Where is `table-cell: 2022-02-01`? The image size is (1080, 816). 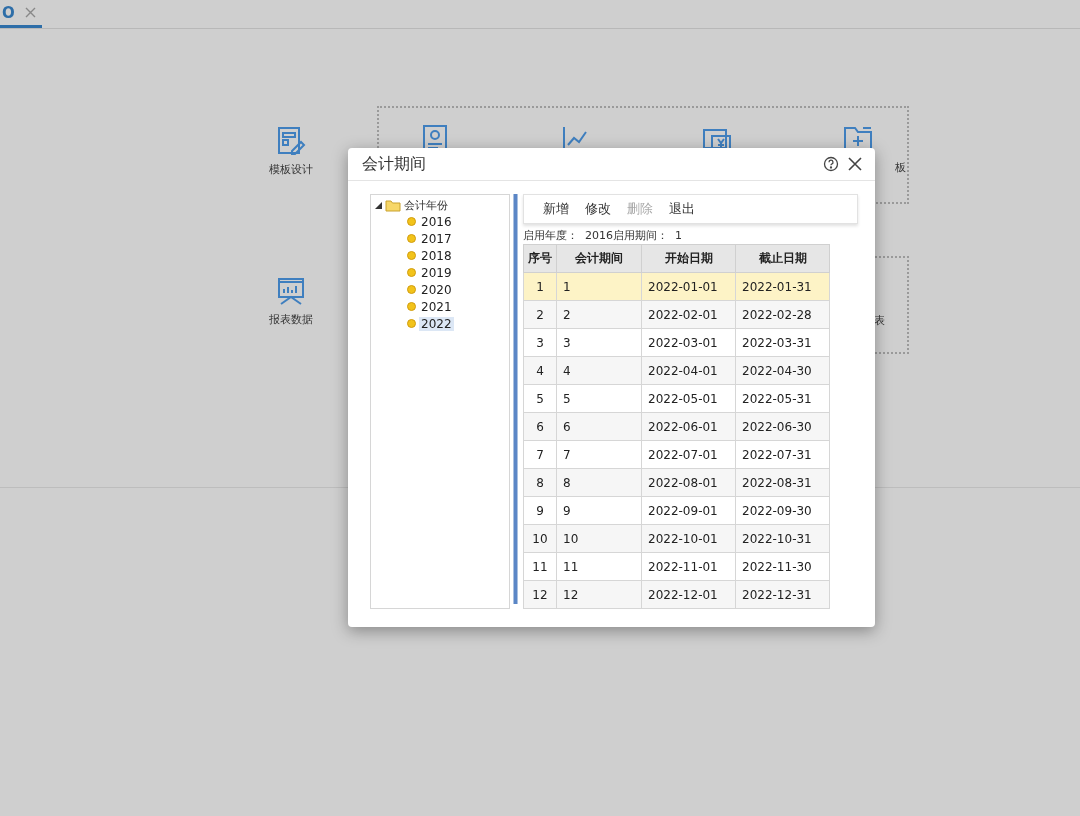
table-cell: 2022-02-01 is located at coordinates (688, 314).